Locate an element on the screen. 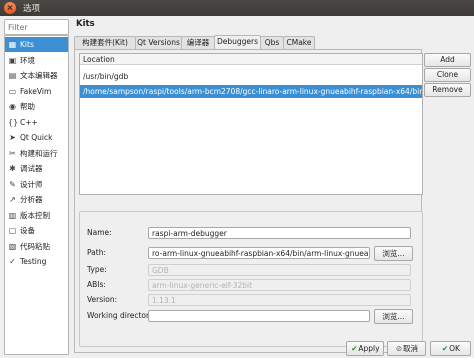 The image size is (474, 358). add-button: Add is located at coordinates (447, 60).